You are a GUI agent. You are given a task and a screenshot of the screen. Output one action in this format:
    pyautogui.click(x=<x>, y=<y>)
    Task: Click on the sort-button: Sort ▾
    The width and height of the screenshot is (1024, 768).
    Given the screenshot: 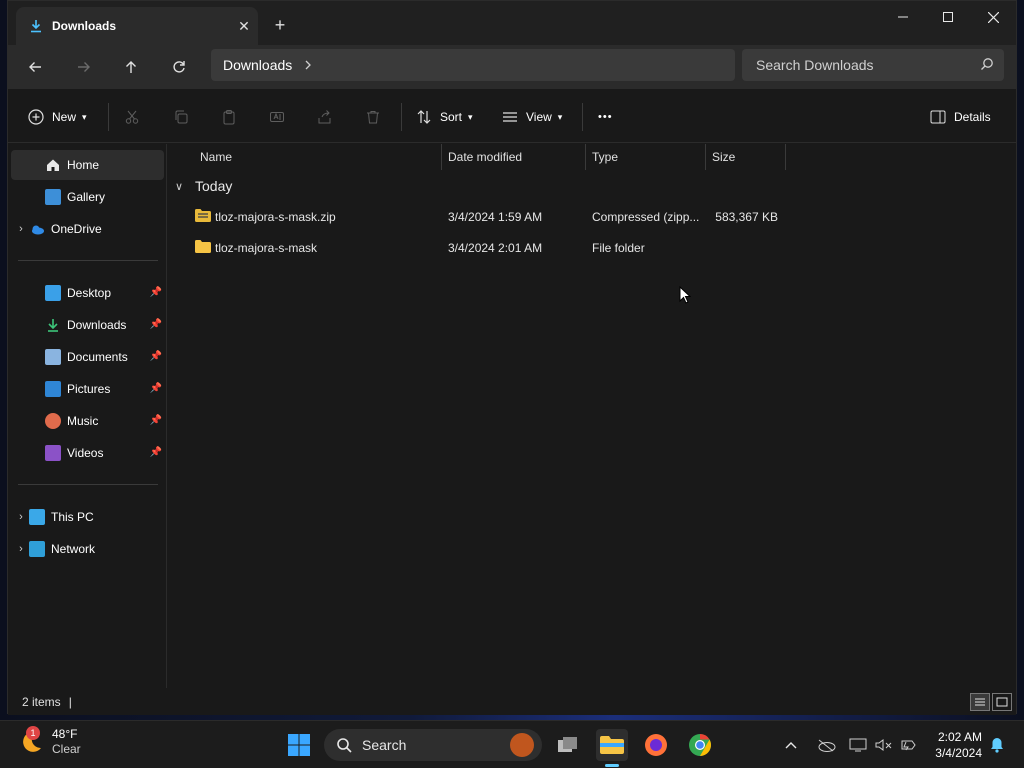 What is the action you would take?
    pyautogui.click(x=444, y=117)
    